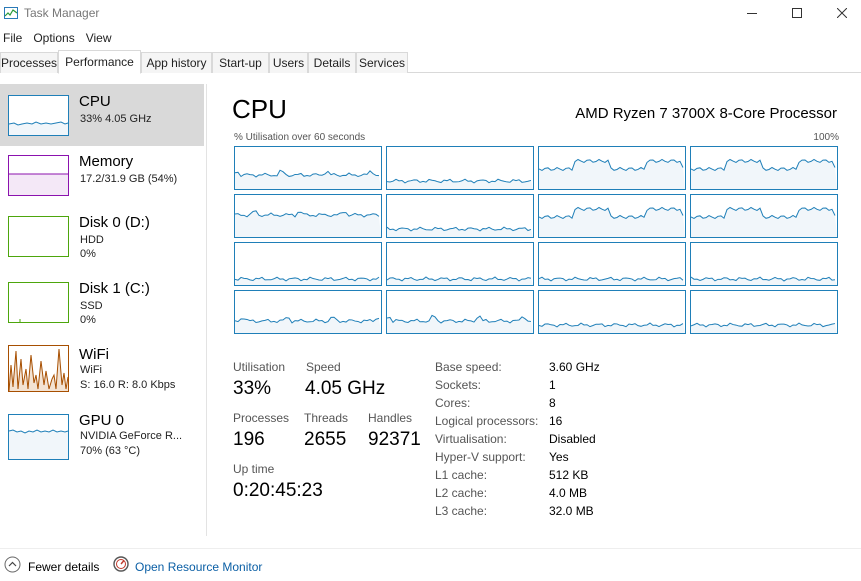 The image size is (861, 581). I want to click on sidebar-item-wifi: WiFi WiFi S: 16.0 R: 8.0 Kbps, so click(102, 374).